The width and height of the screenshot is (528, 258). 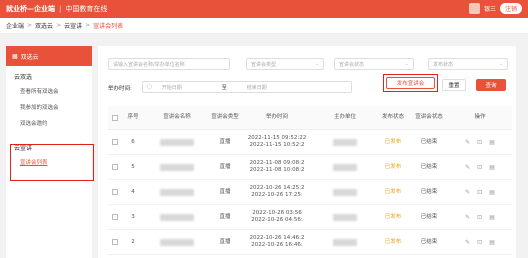 I want to click on top-bar: 就业桥—企业端 | 中国教育在线 银三 注销, so click(x=264, y=9).